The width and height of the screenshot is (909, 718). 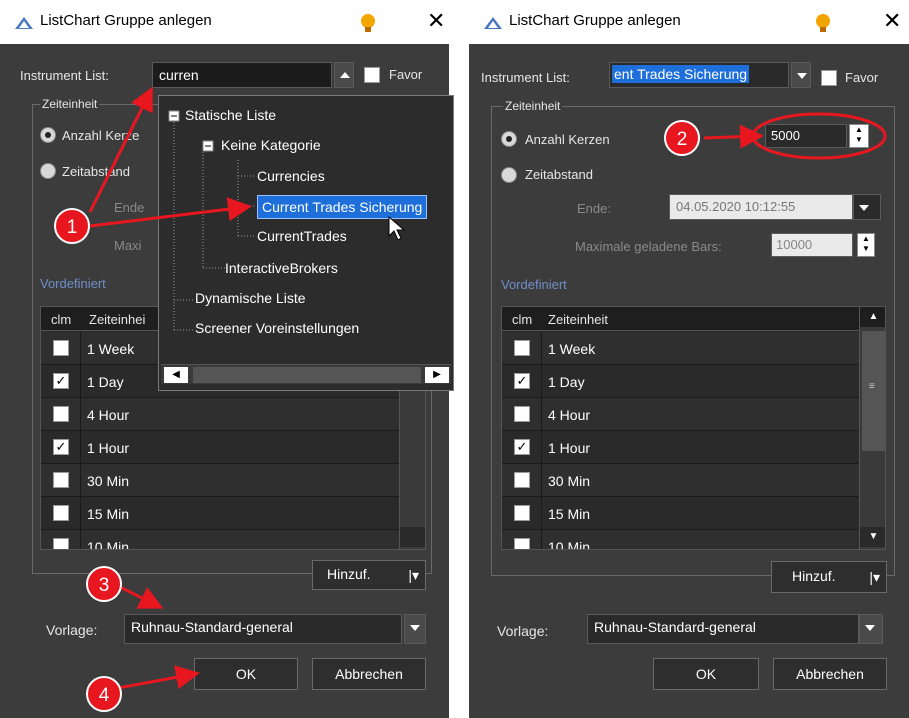 I want to click on annotation-marker-4: 4, so click(x=104, y=694).